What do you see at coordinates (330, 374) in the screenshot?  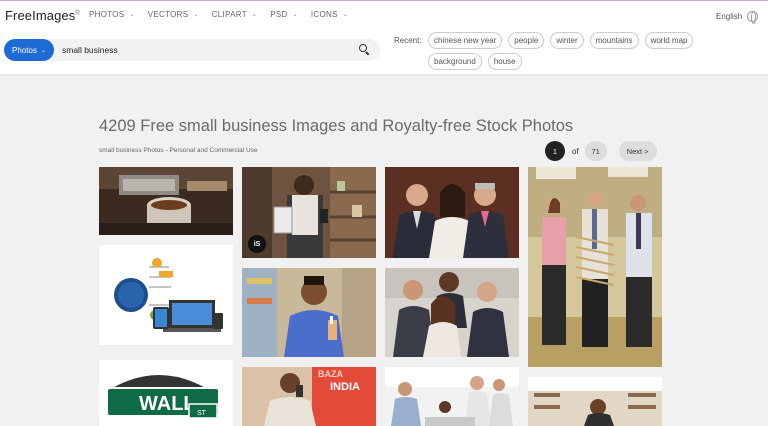 I see `svg-text: BAZA` at bounding box center [330, 374].